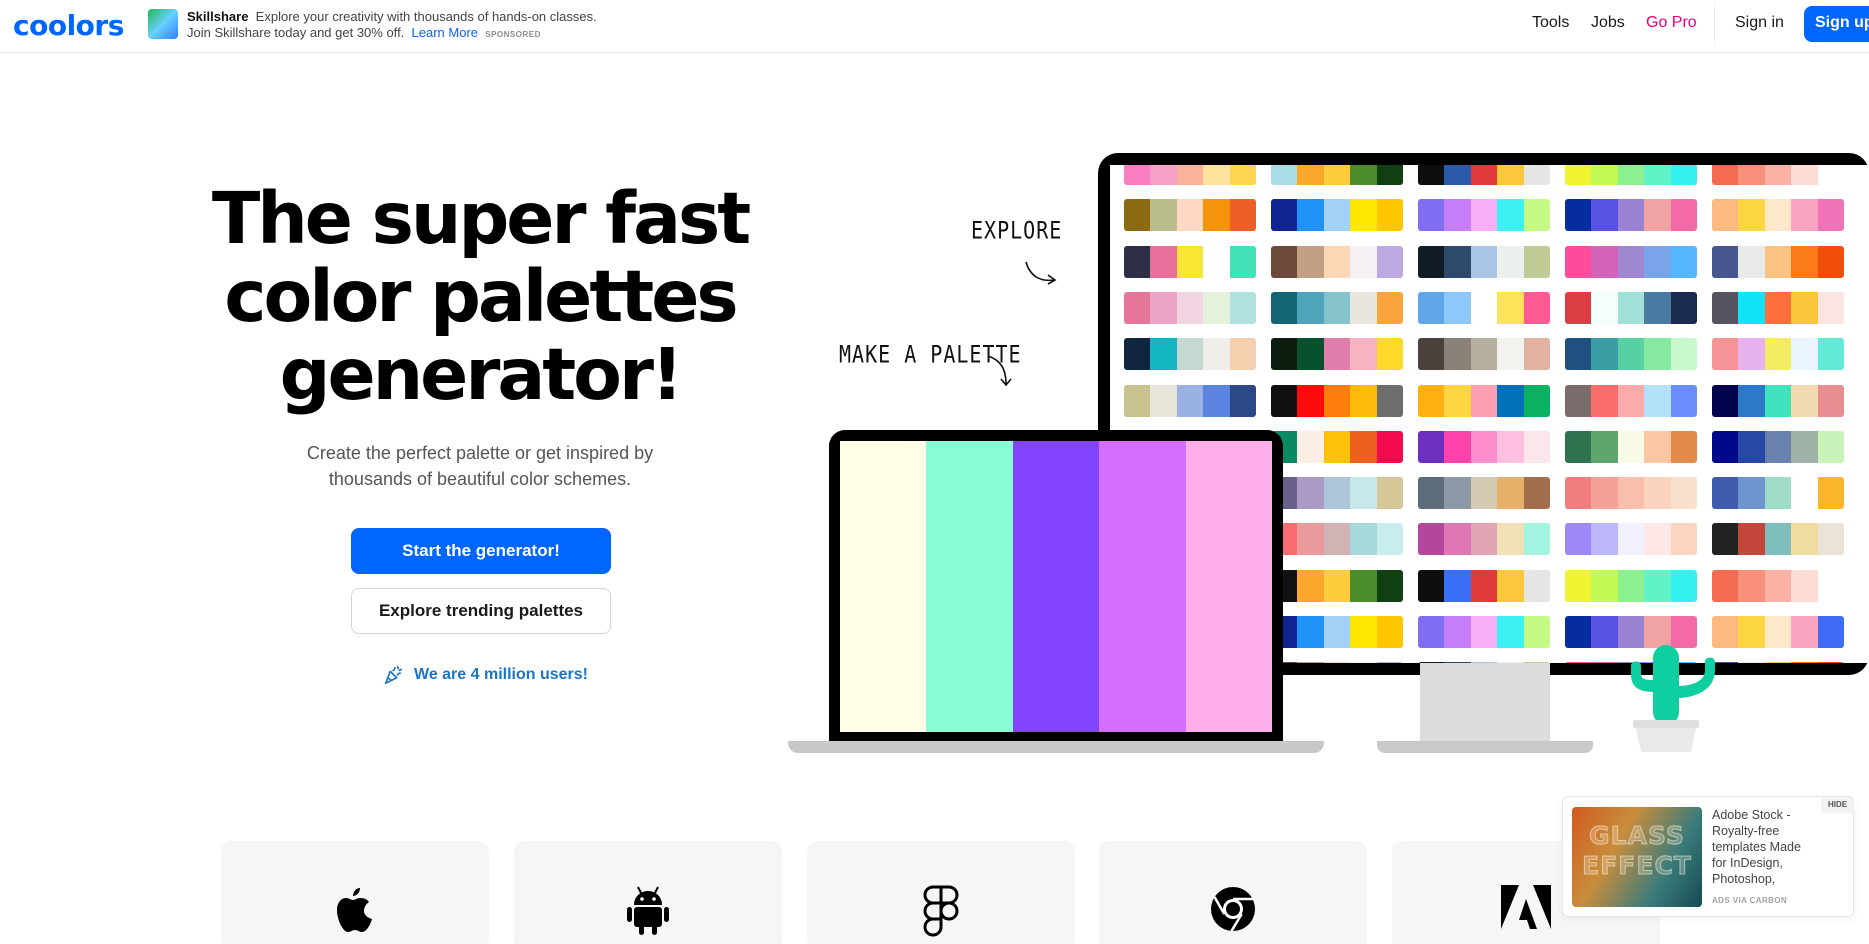 The height and width of the screenshot is (944, 1869). I want to click on apple-icon, so click(354, 910).